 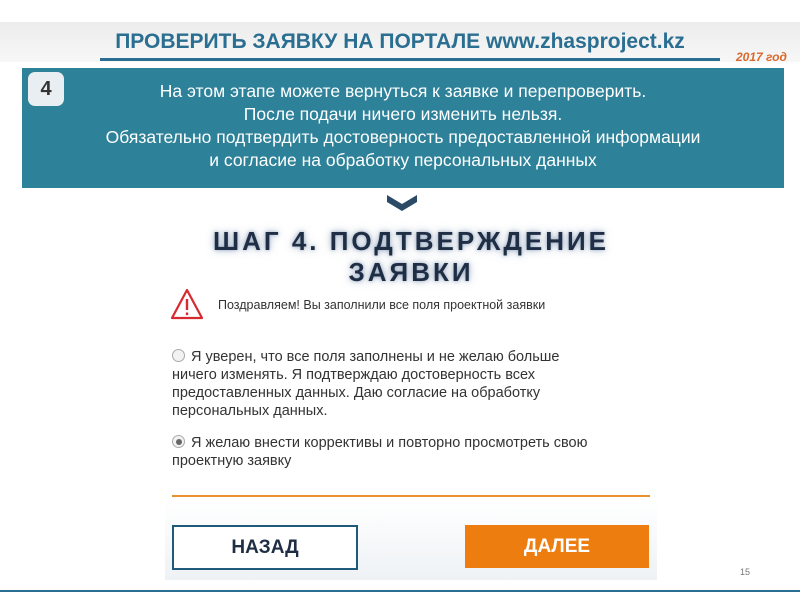 What do you see at coordinates (265, 547) in the screenshot?
I see `back-button: НАЗАД` at bounding box center [265, 547].